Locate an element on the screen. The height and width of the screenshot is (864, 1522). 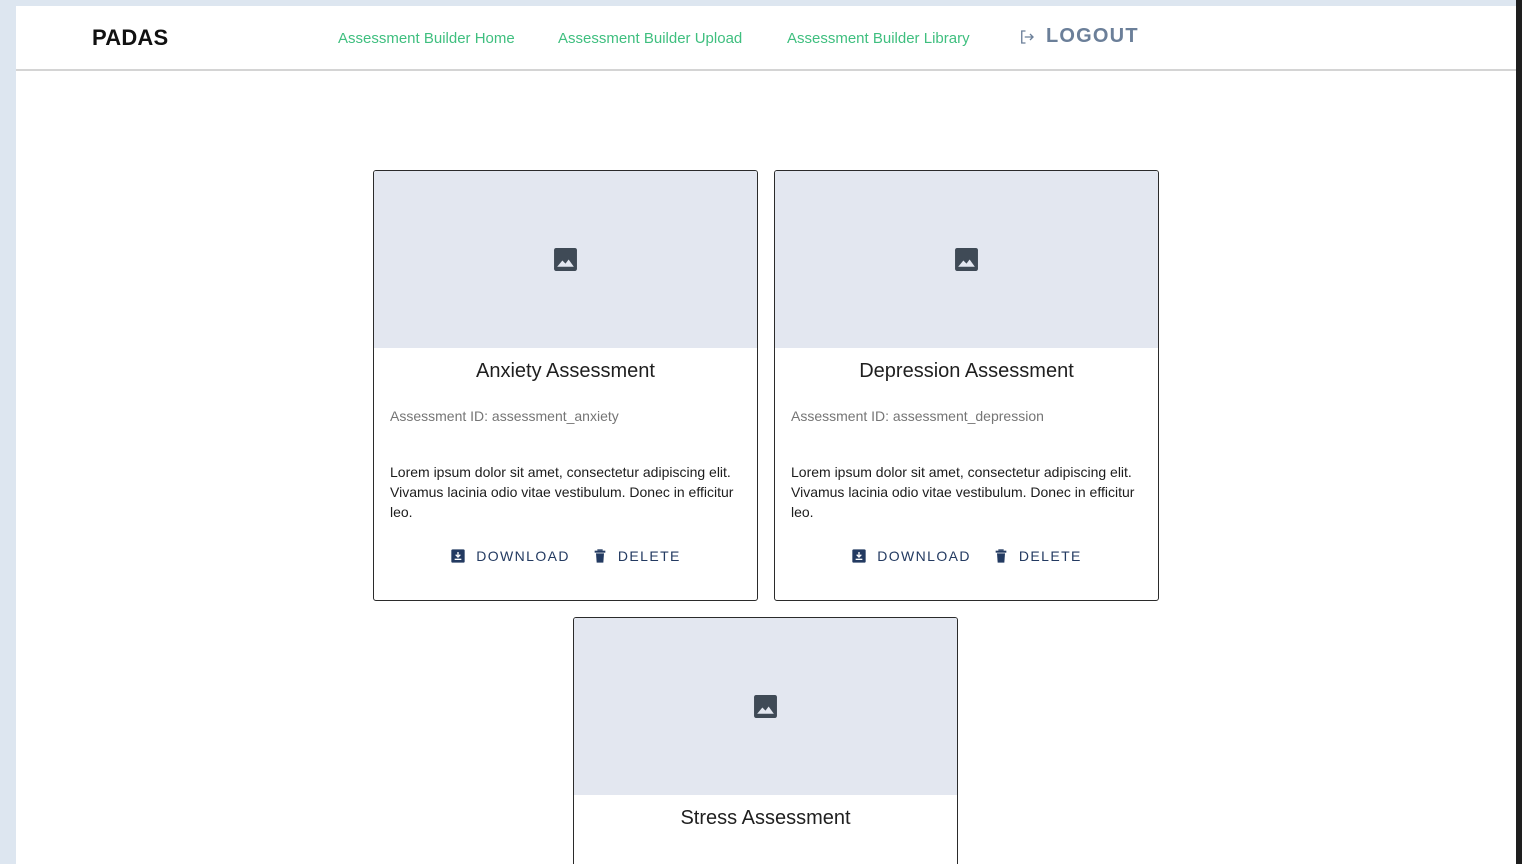
assessment-card: Stress Assessment is located at coordinates (765, 740).